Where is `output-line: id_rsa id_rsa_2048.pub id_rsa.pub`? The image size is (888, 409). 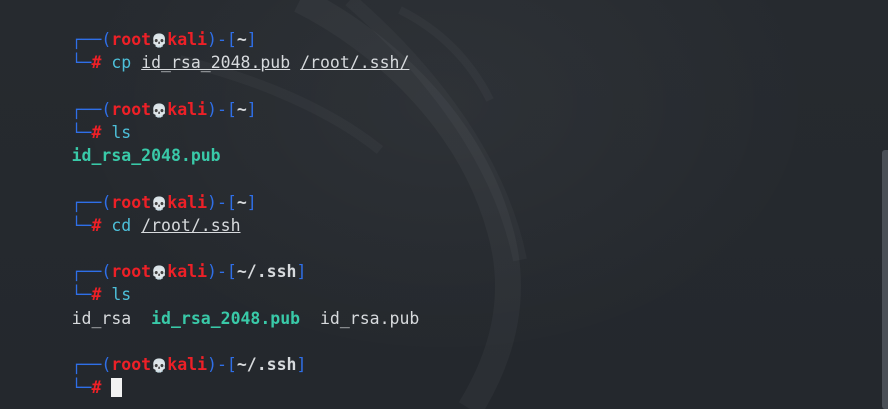 output-line: id_rsa id_rsa_2048.pub id_rsa.pub is located at coordinates (216, 307).